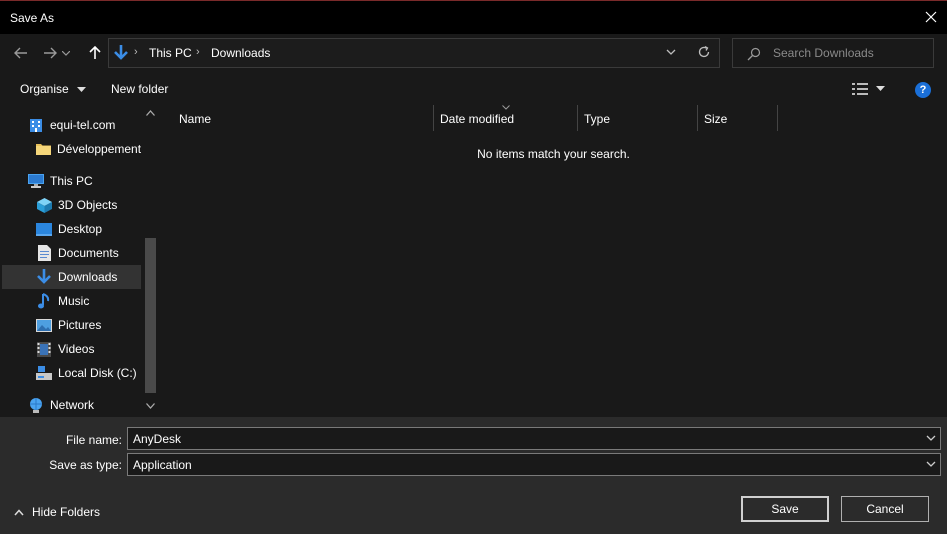  Describe the element at coordinates (150, 113) in the screenshot. I see `scroll-up-icon` at that location.